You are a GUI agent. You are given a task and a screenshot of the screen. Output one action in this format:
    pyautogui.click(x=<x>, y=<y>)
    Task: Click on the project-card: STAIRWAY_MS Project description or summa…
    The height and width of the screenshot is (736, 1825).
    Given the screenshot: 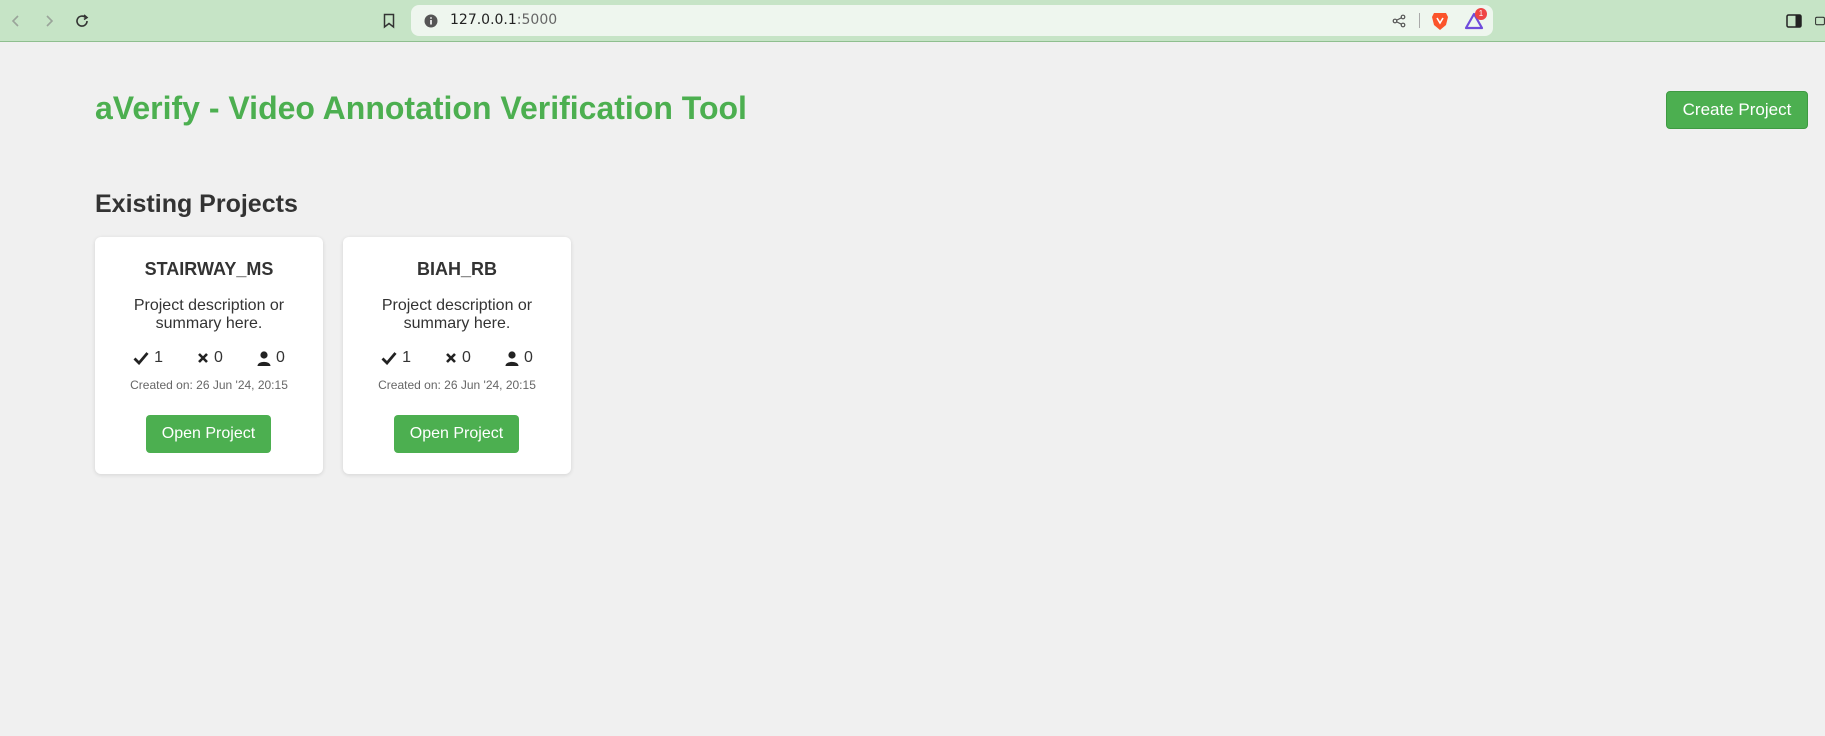 What is the action you would take?
    pyautogui.click(x=209, y=355)
    